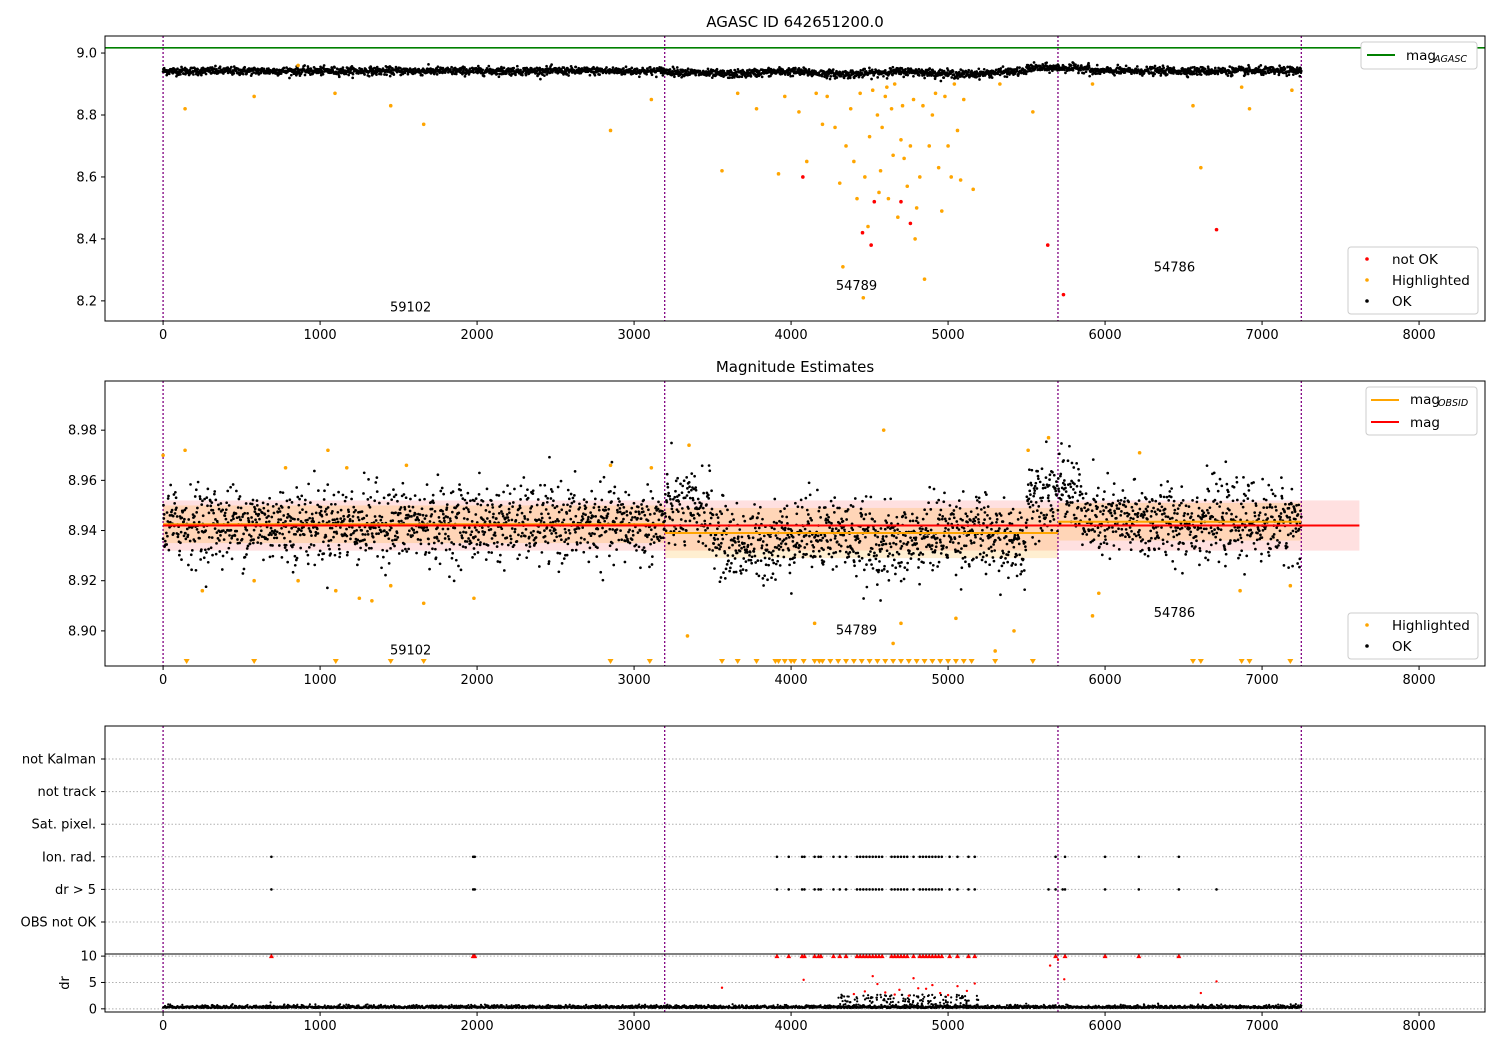 This screenshot has height=1050, width=1500. I want to click on x-tick-label: 1000, so click(320, 335).